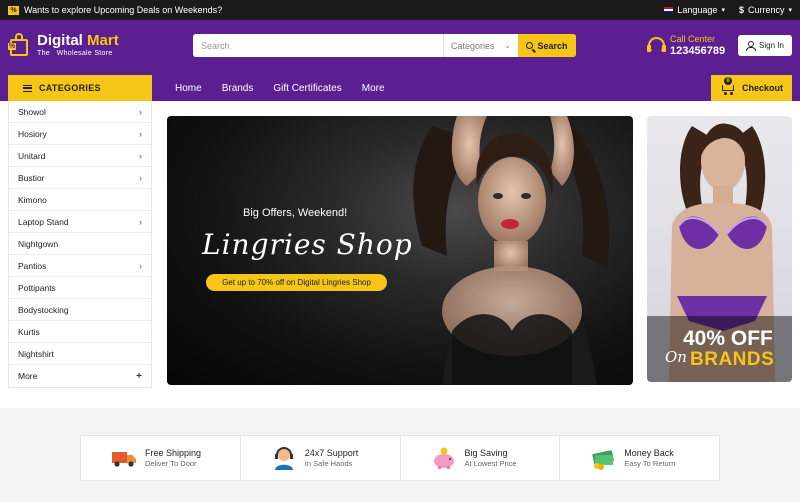  Describe the element at coordinates (20, 45) in the screenshot. I see `shopping-bag-icon: %` at that location.